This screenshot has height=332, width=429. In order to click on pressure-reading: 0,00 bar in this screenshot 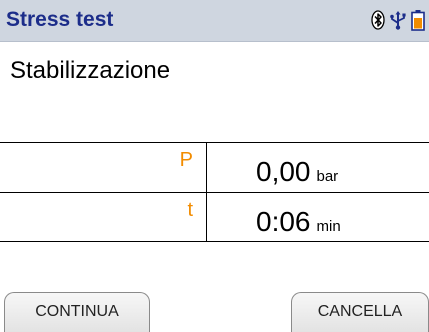, I will do `click(297, 174)`.